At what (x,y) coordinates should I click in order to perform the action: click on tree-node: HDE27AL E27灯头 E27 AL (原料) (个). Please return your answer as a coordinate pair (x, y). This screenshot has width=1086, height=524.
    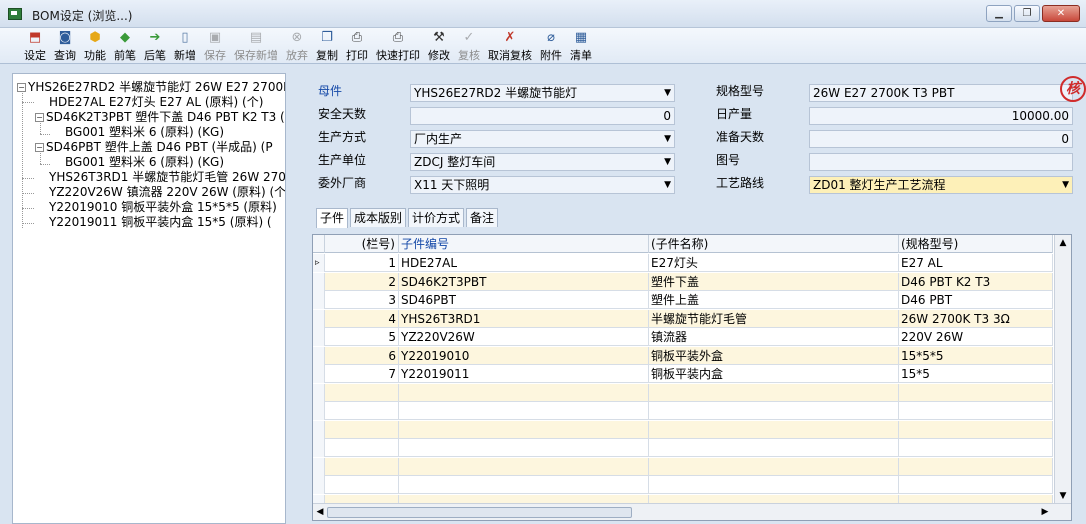
    Looking at the image, I should click on (156, 102).